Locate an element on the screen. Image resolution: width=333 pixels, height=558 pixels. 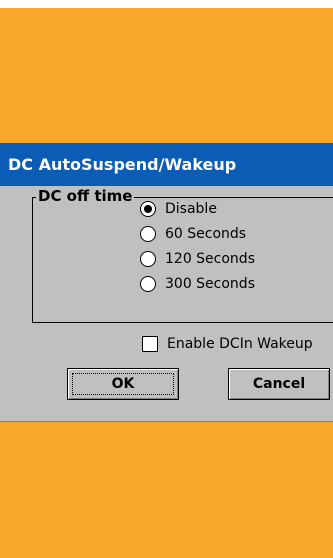
top-strip is located at coordinates (166, 4).